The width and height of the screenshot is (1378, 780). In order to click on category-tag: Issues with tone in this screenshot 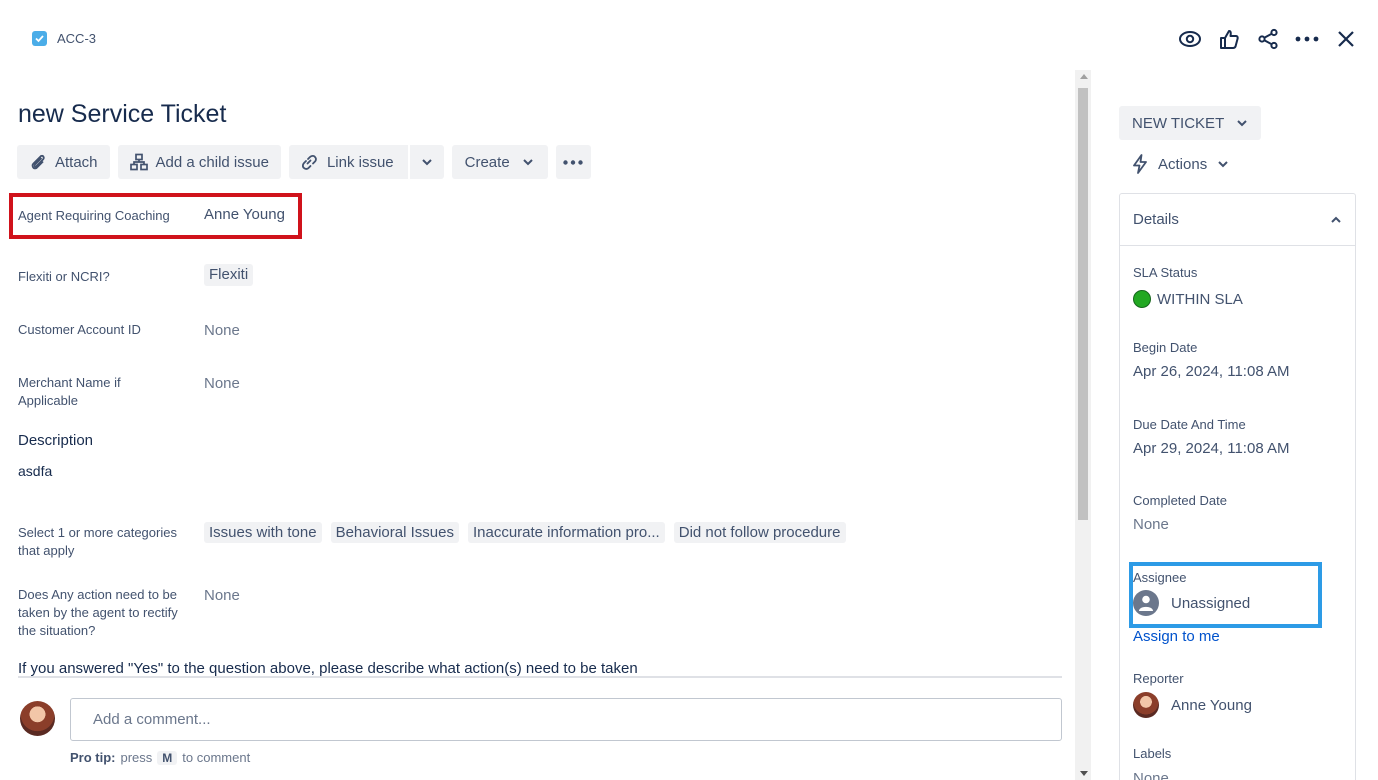, I will do `click(263, 532)`.